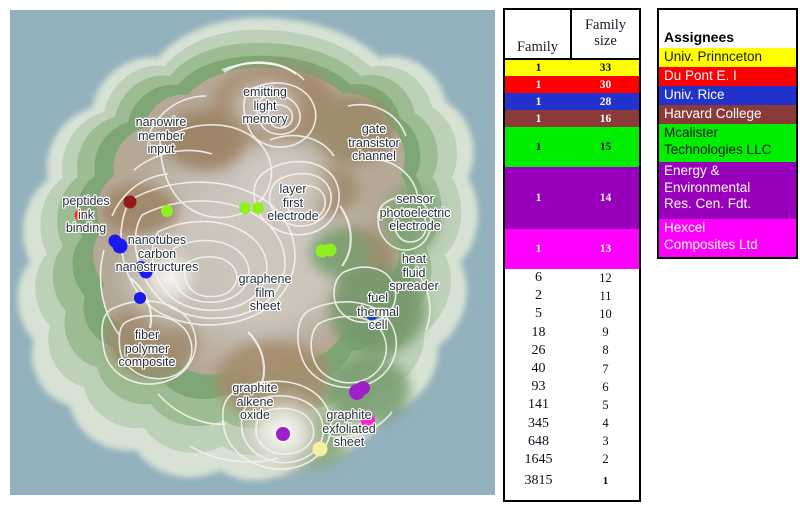 This screenshot has width=800, height=530. Describe the element at coordinates (605, 313) in the screenshot. I see `cell-family-size: 10` at that location.